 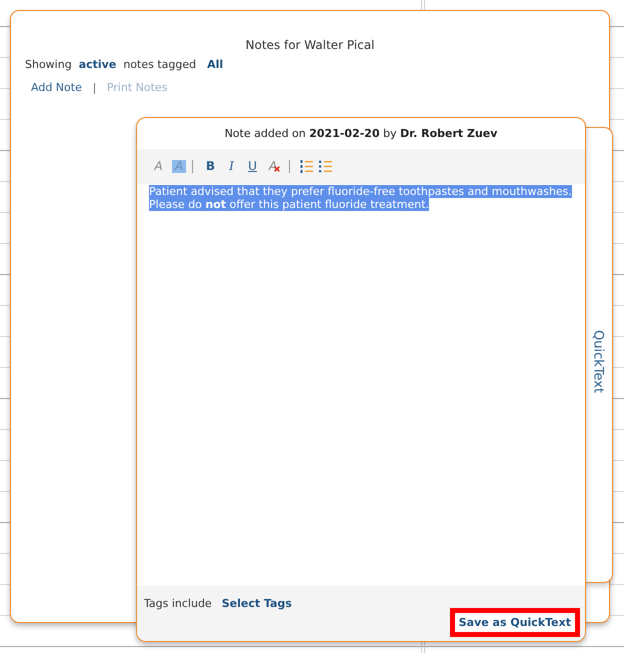 I want to click on filter-middle-text: notes tagged, so click(x=159, y=65).